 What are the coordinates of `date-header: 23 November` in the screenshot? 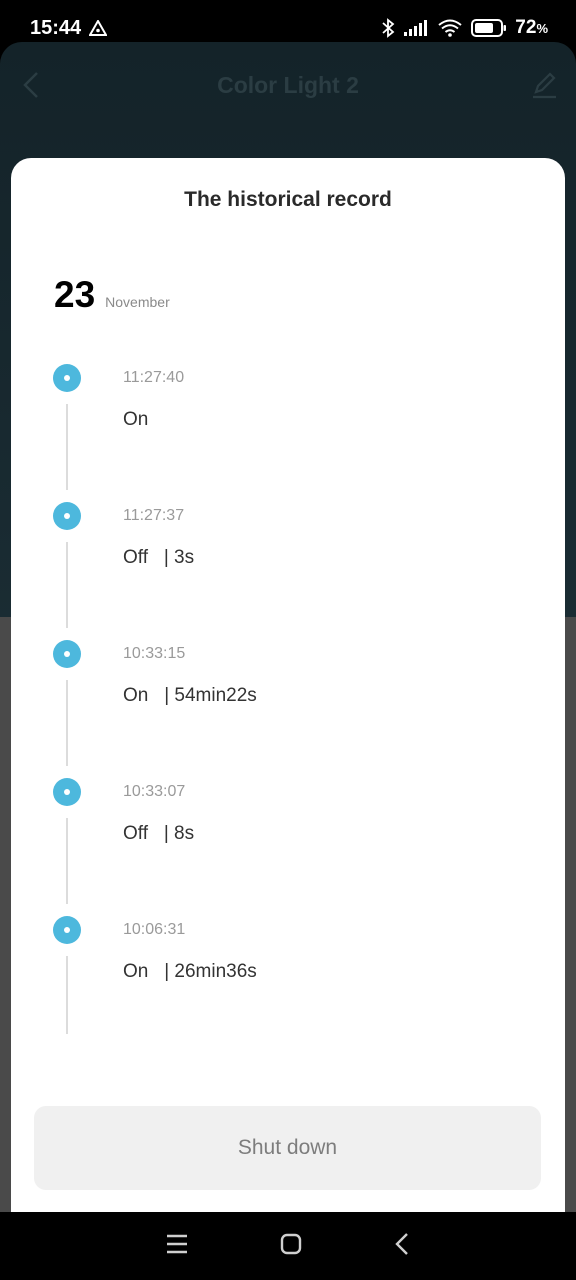 It's located at (112, 295).